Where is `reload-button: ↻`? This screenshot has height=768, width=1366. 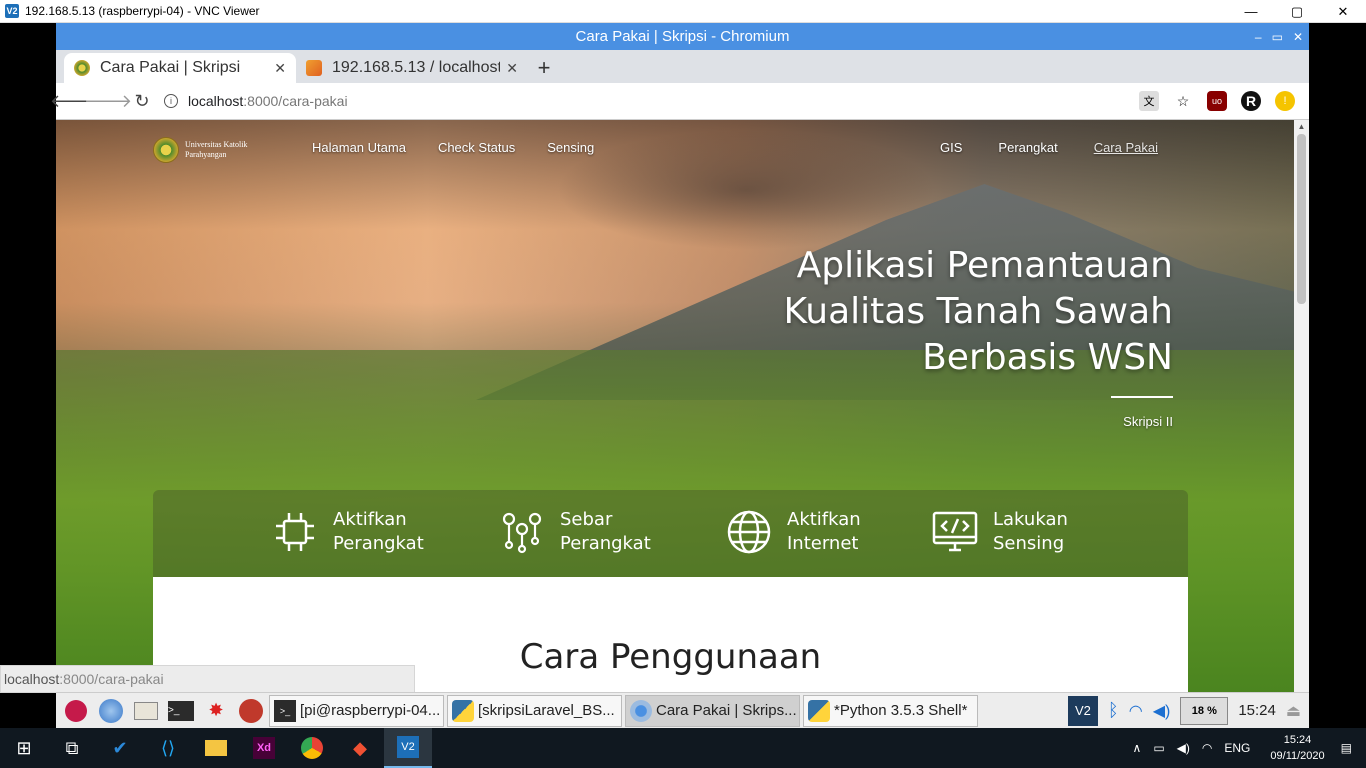 reload-button: ↻ is located at coordinates (142, 101).